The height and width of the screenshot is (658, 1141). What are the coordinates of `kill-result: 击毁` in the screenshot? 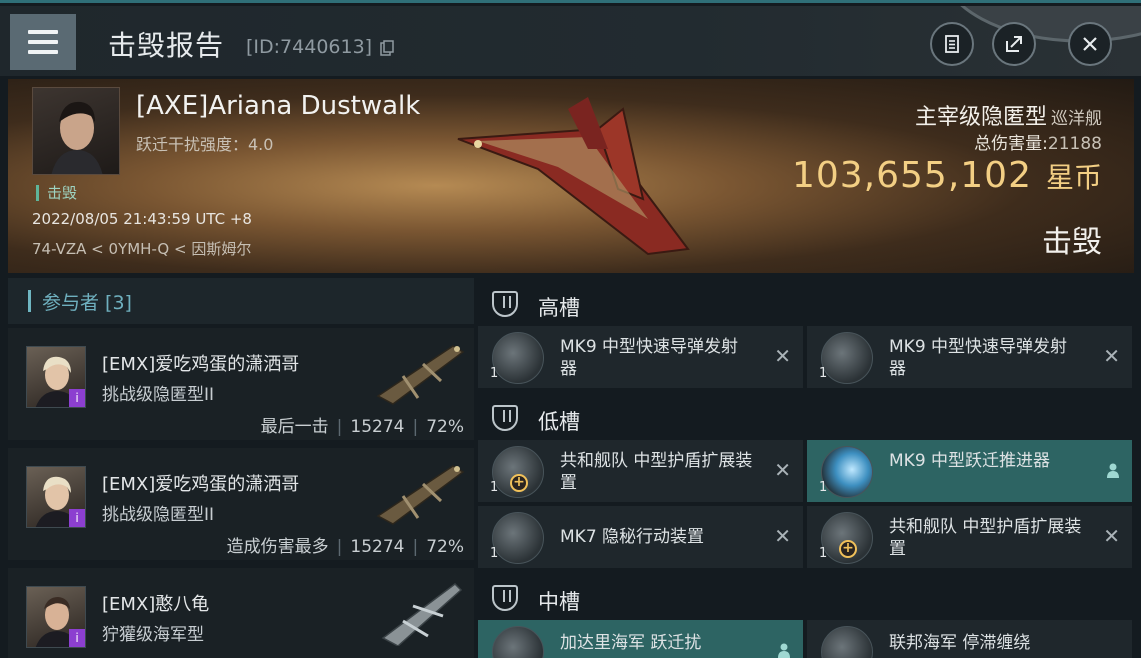 It's located at (1072, 242).